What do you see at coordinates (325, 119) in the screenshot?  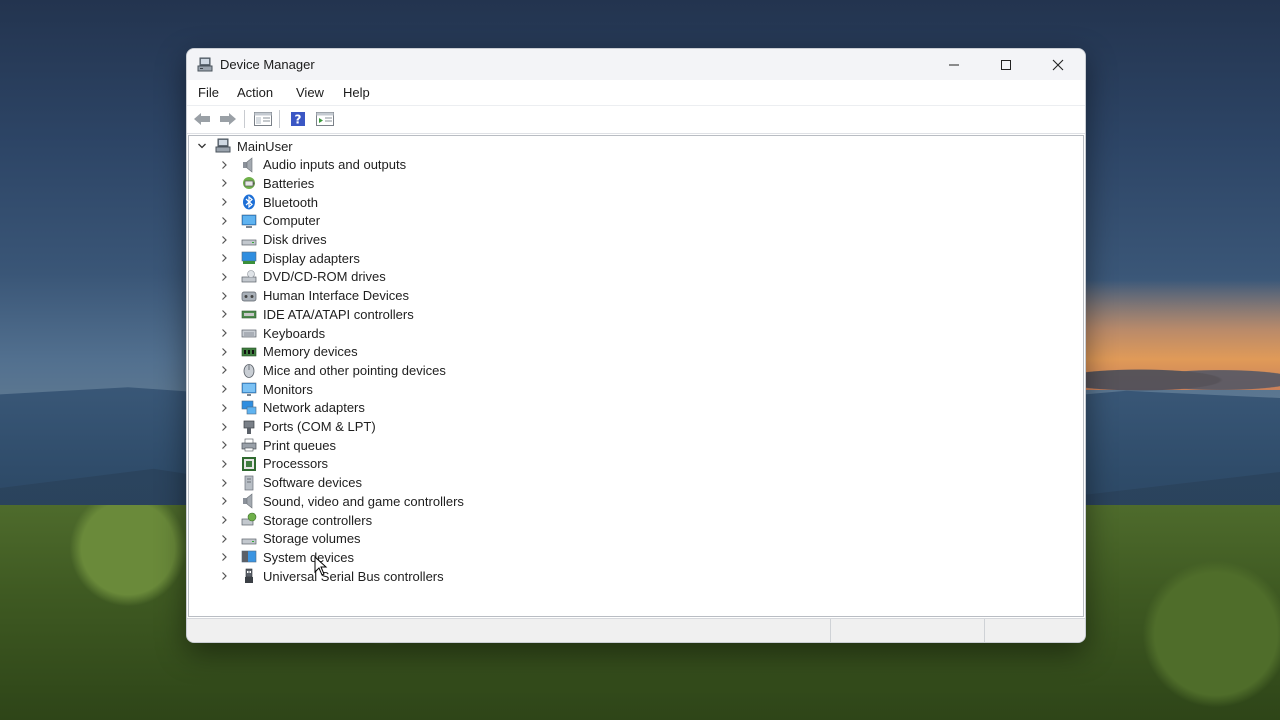 I see `show-hide-action-pane-button` at bounding box center [325, 119].